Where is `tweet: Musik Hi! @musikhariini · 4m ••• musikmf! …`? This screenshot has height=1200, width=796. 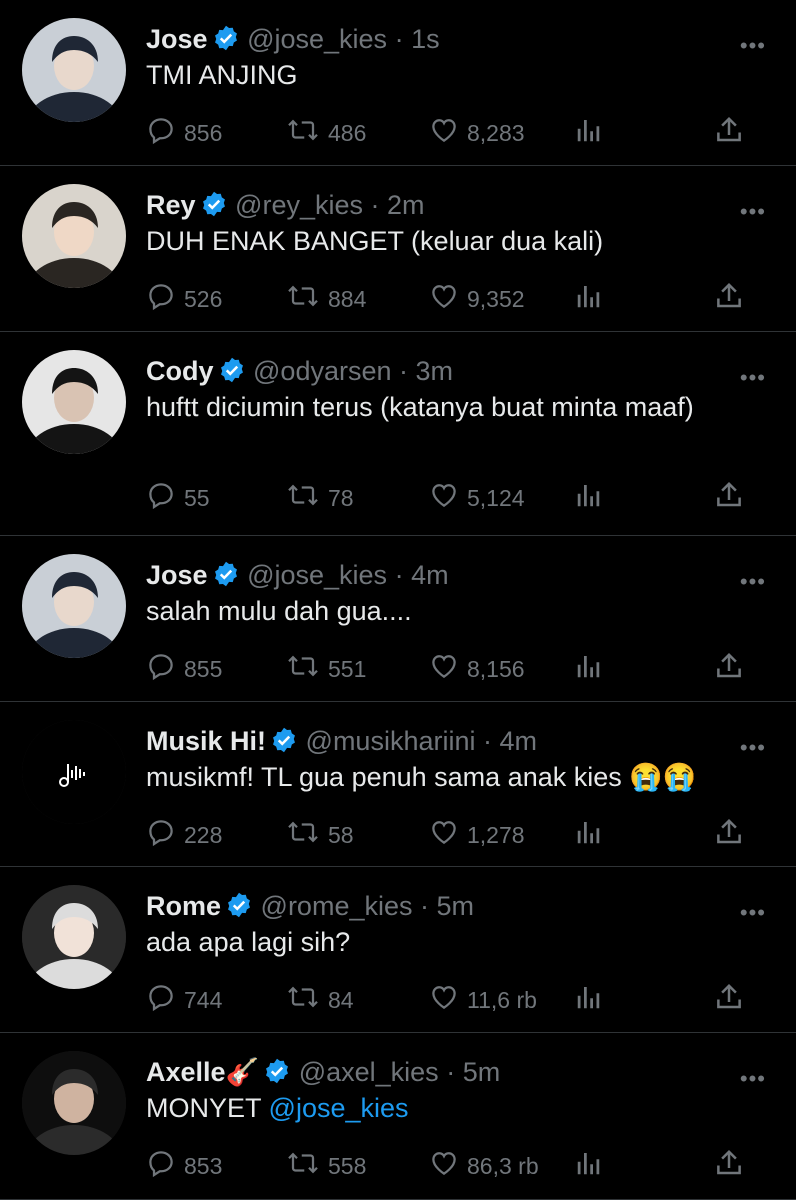 tweet: Musik Hi! @musikhariini · 4m ••• musikmf! … is located at coordinates (398, 784).